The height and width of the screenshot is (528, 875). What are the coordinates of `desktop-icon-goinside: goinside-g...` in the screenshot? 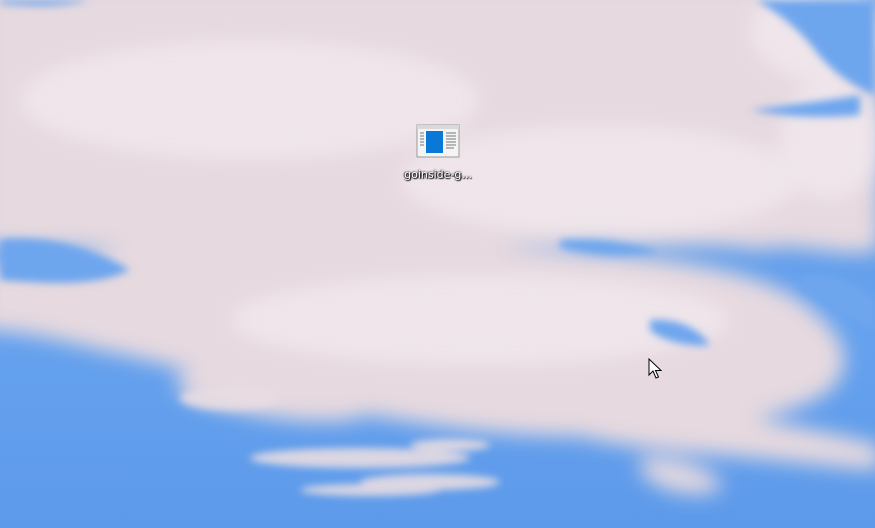 It's located at (438, 152).